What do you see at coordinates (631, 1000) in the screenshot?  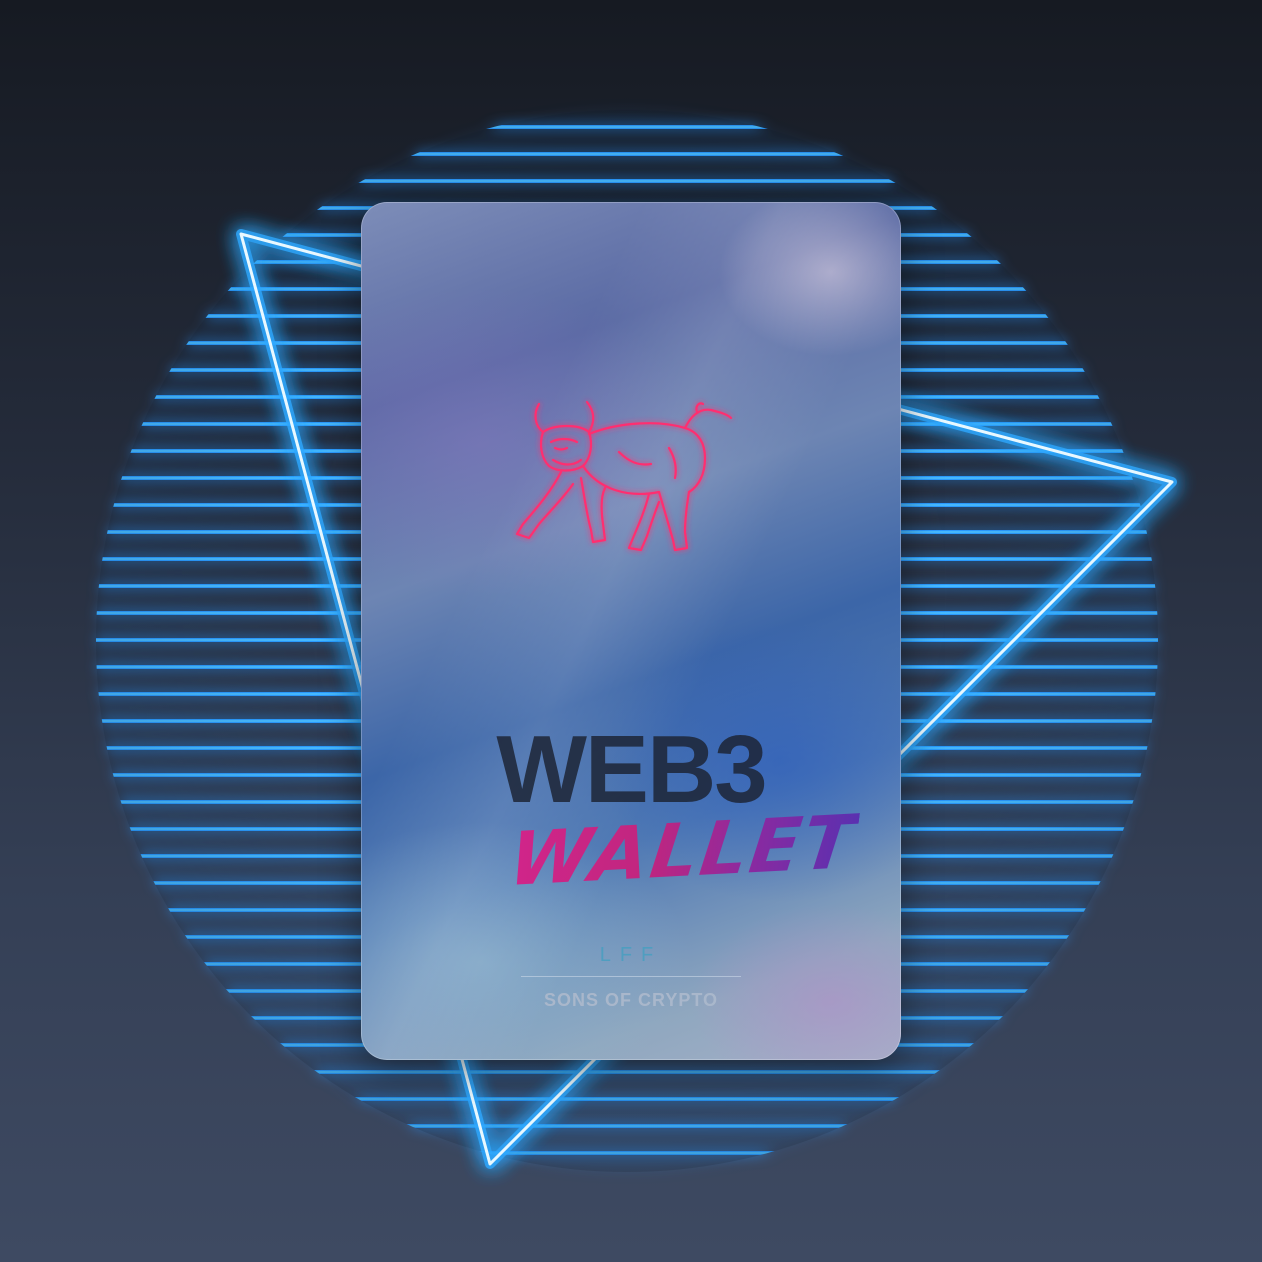 I see `card-brand: SONS OF CRYPTO` at bounding box center [631, 1000].